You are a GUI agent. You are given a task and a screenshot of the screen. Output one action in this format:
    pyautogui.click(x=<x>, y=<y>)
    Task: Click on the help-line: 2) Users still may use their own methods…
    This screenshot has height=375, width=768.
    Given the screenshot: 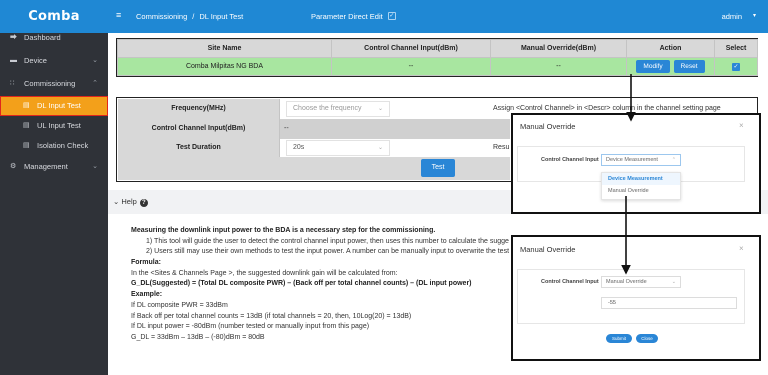 What is the action you would take?
    pyautogui.click(x=328, y=252)
    